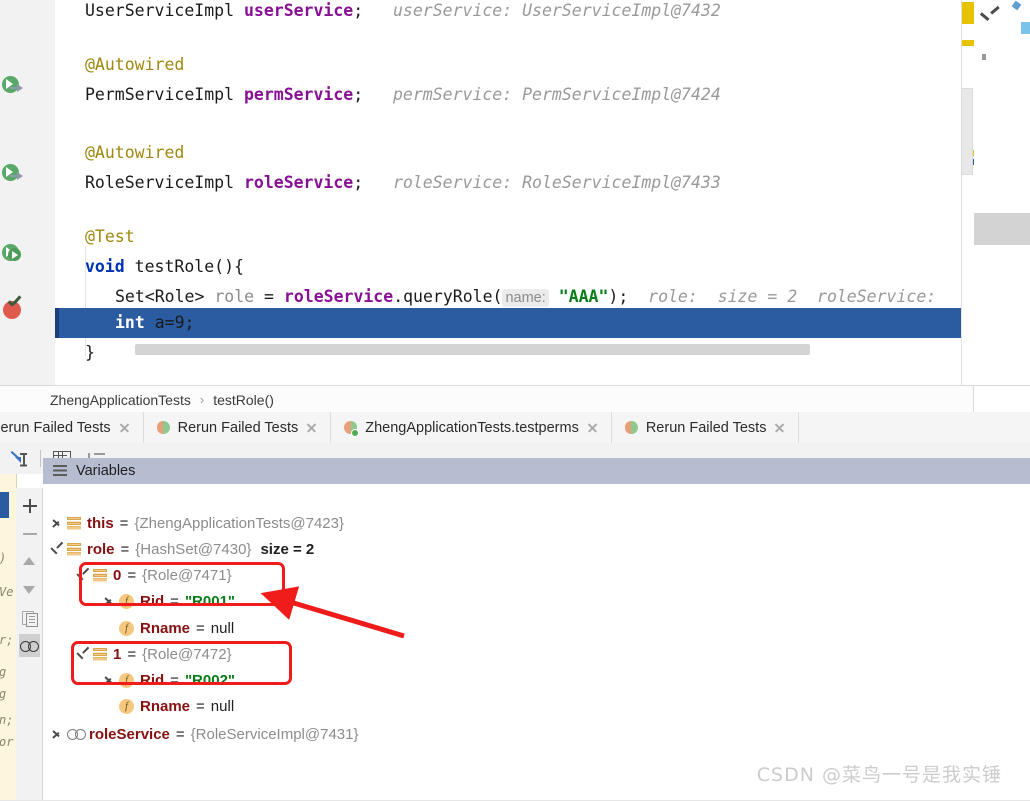 Image resolution: width=1030 pixels, height=801 pixels. I want to click on code-token: permService, so click(298, 94).